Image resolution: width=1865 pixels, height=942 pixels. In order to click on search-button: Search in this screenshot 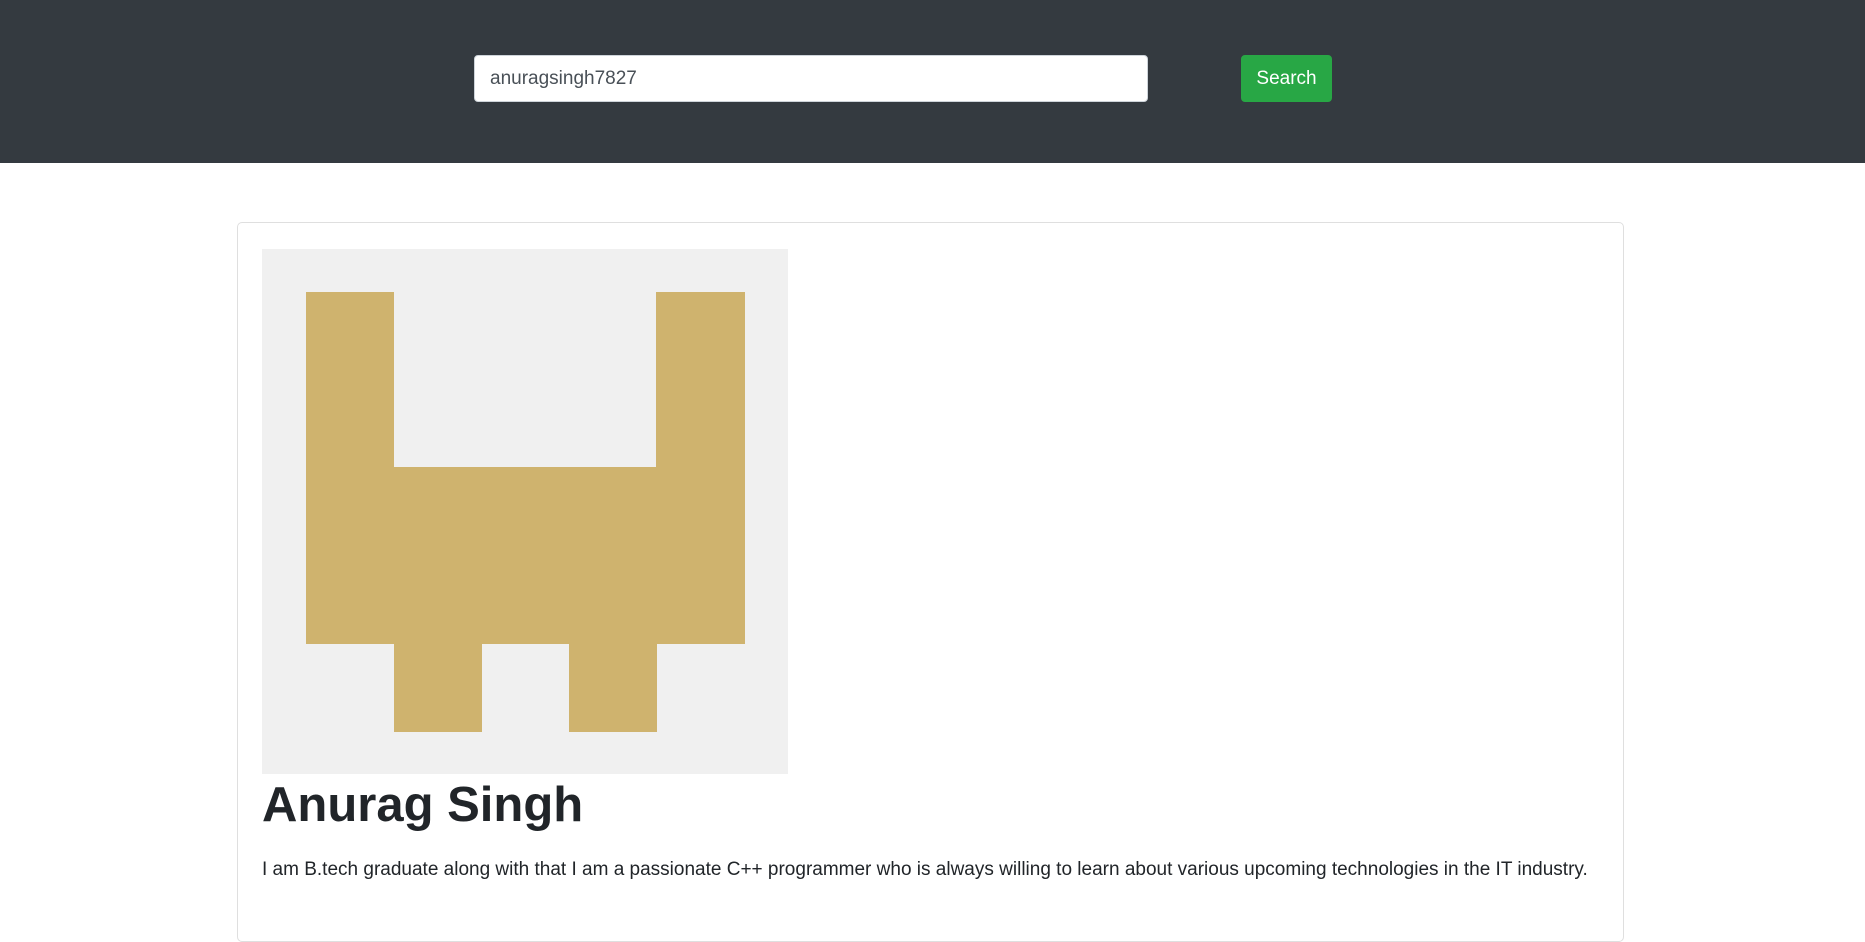, I will do `click(1286, 78)`.